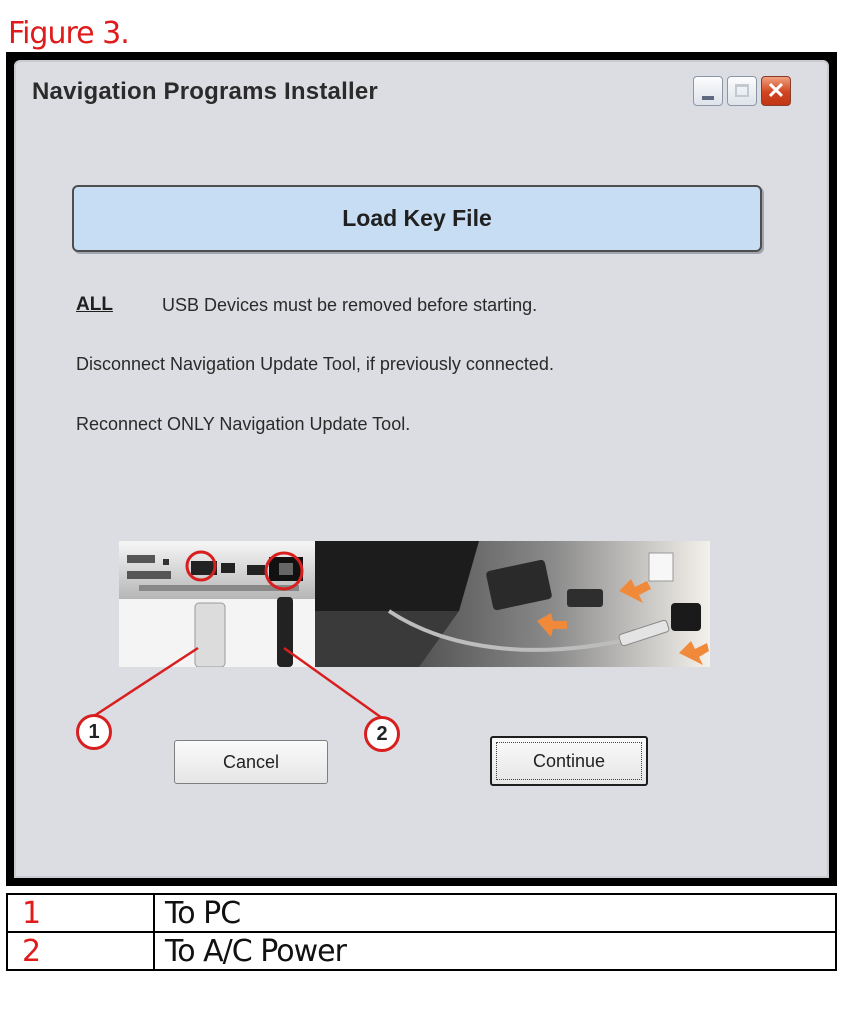  I want to click on close-icon: ✕, so click(776, 90).